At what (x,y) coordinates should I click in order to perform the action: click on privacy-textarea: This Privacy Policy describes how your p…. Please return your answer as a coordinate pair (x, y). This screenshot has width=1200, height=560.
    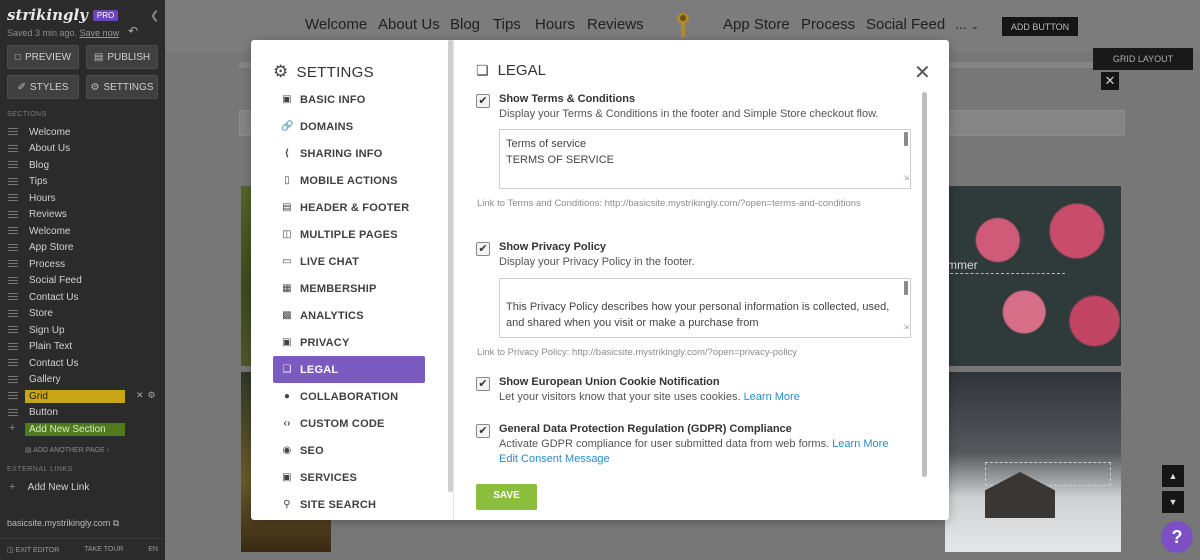
    Looking at the image, I should click on (705, 308).